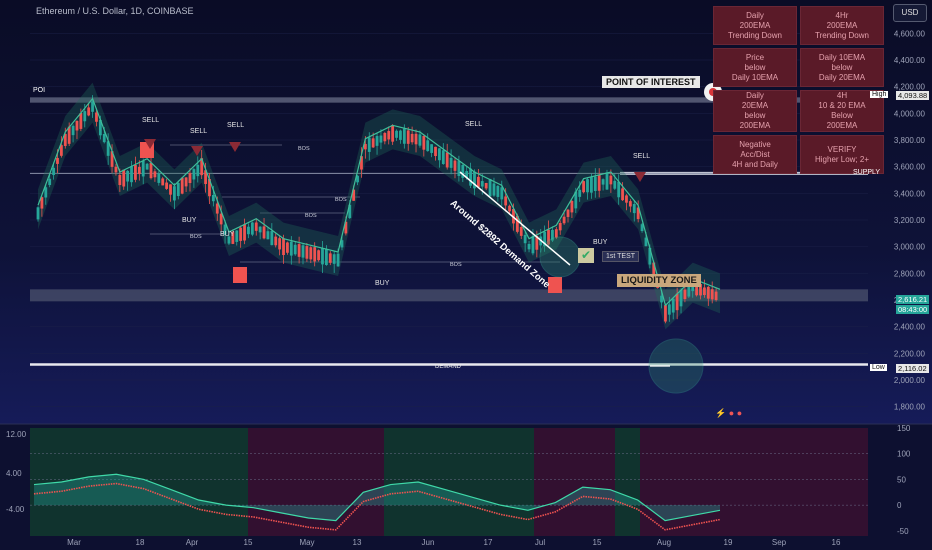 This screenshot has height=550, width=932. I want to click on osc-right-tick: 150, so click(904, 428).